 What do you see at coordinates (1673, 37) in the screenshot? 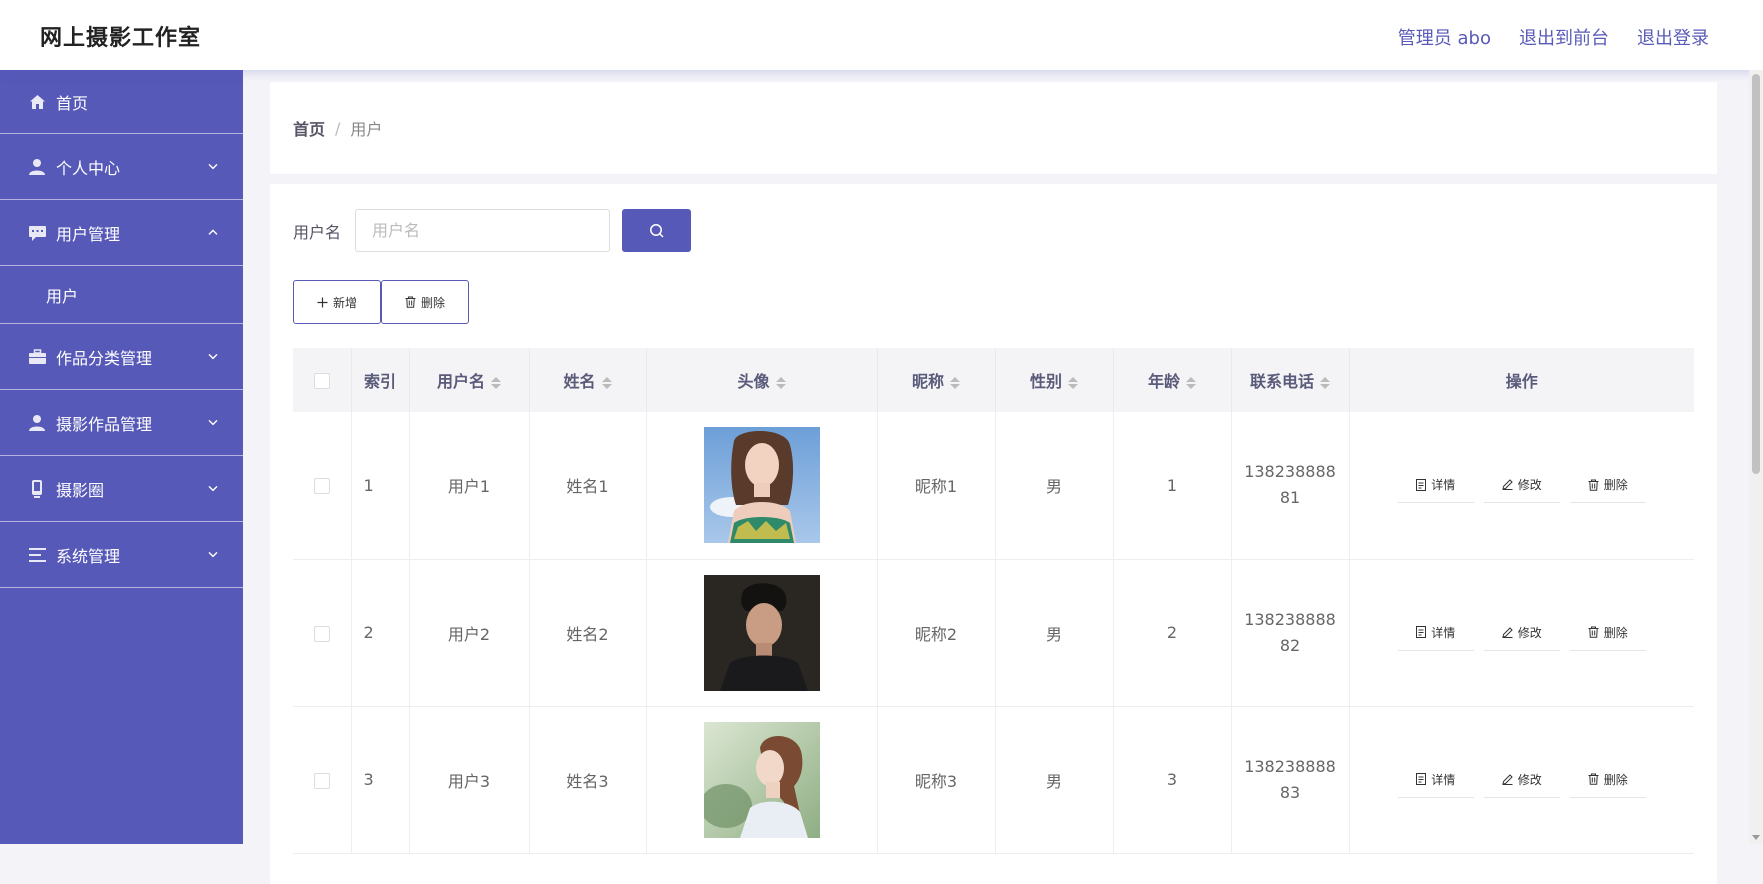
I see `logout-link: 退出登录` at bounding box center [1673, 37].